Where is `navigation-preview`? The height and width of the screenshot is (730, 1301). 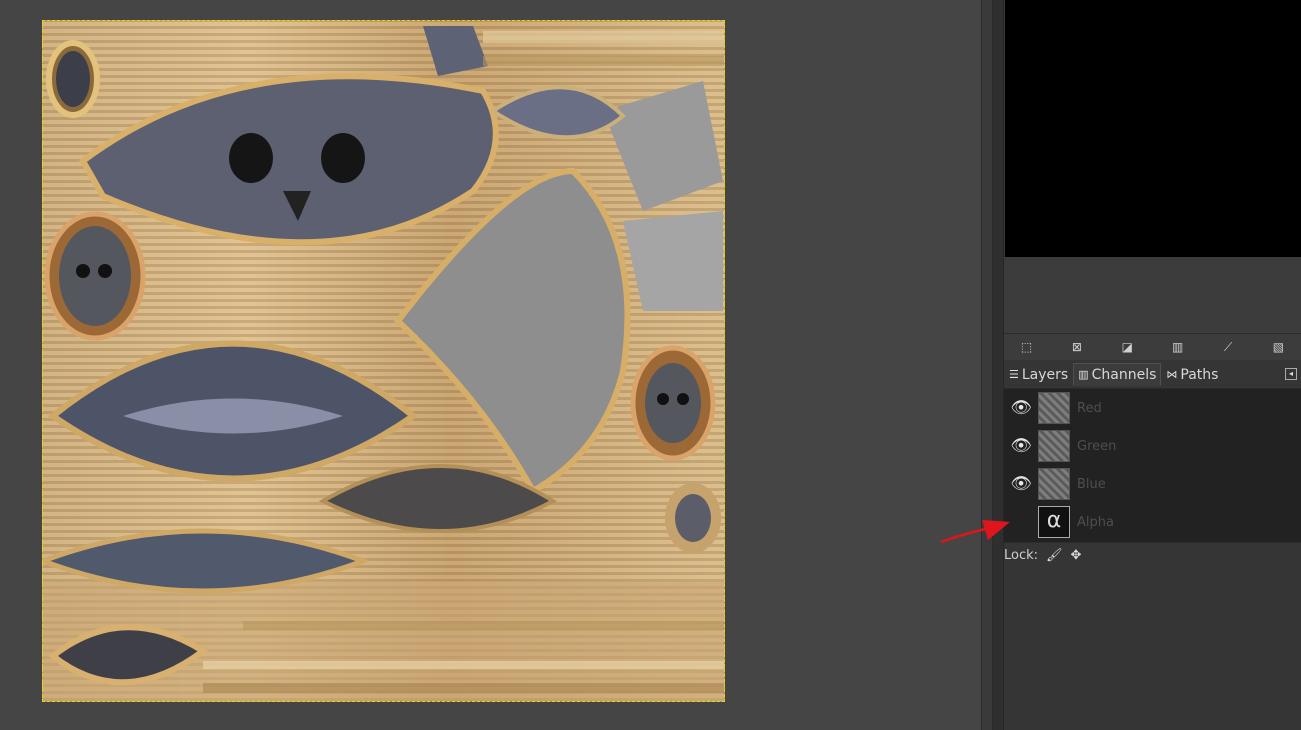 navigation-preview is located at coordinates (1153, 128).